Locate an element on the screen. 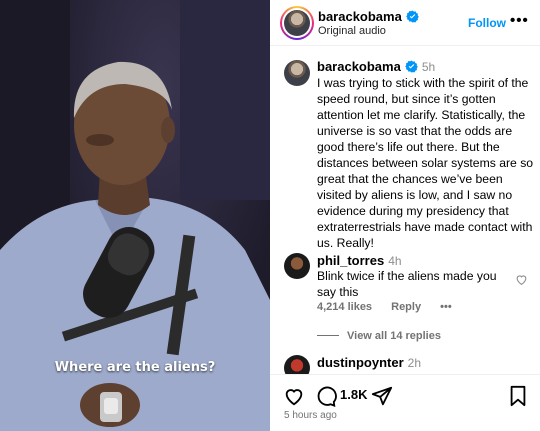  comment-like-heart-icon is located at coordinates (521, 279).